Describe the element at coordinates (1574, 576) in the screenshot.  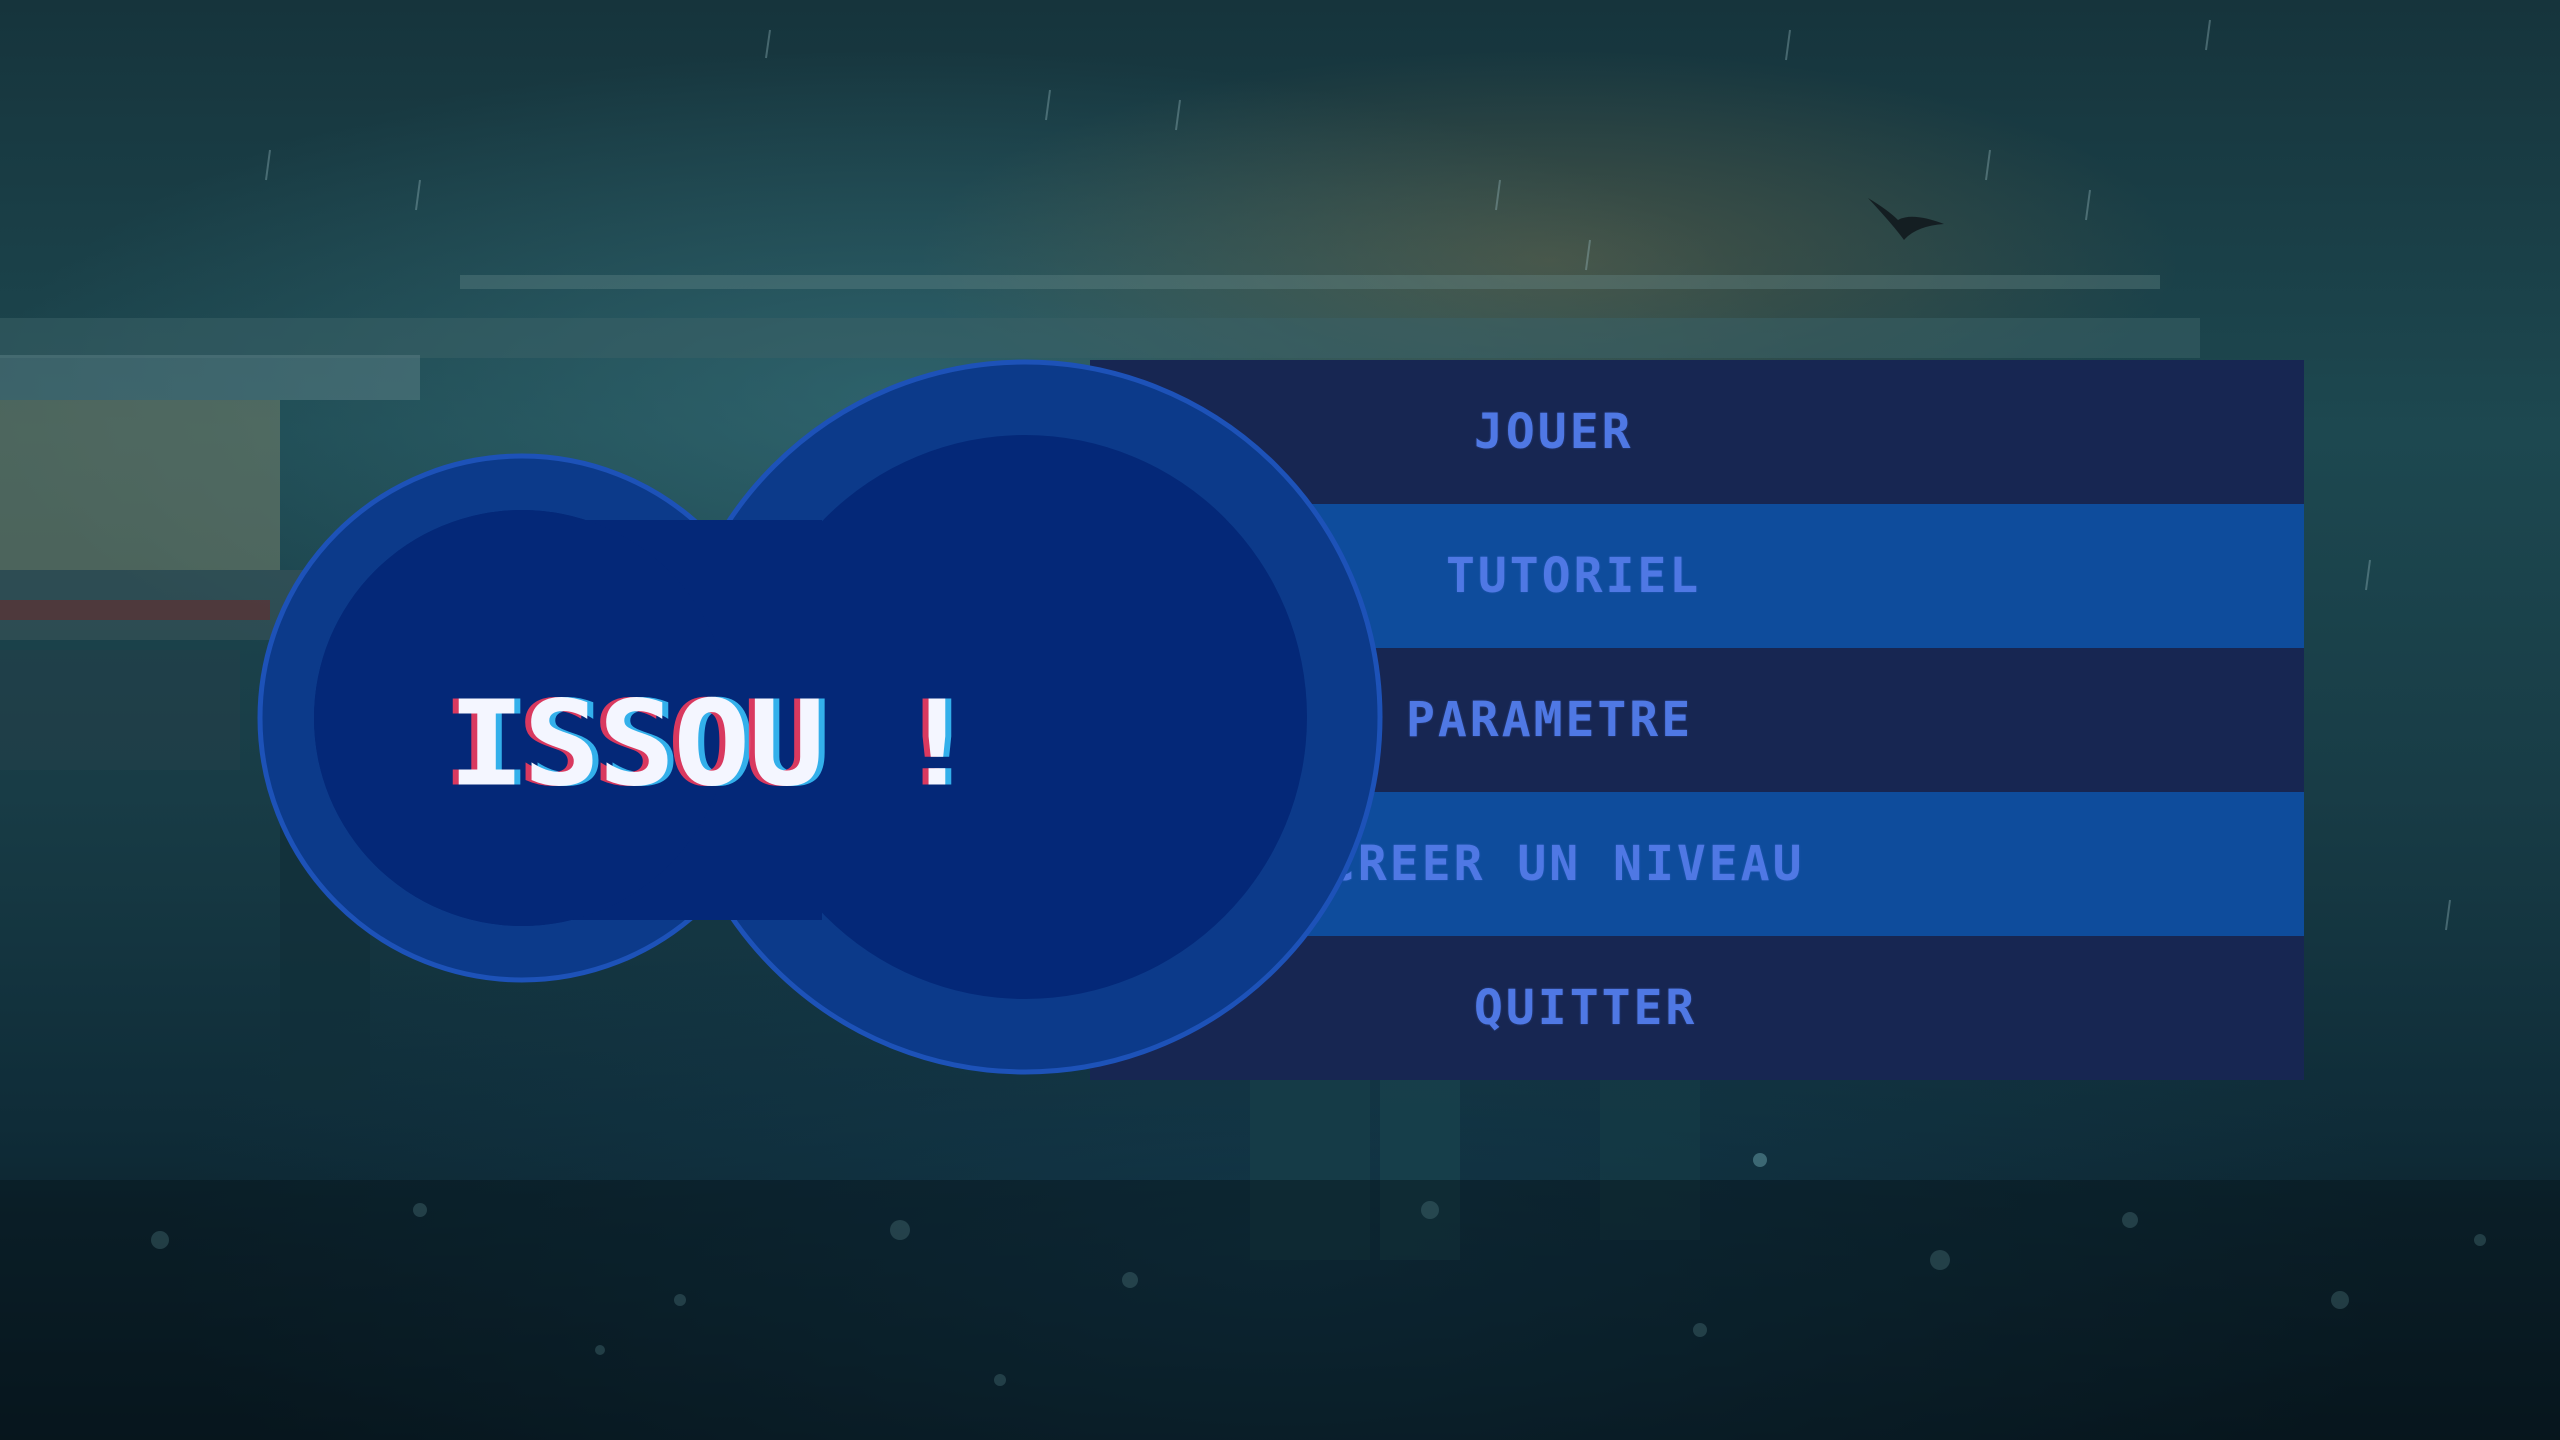
I see `menu-item-label: TUTORIEL` at that location.